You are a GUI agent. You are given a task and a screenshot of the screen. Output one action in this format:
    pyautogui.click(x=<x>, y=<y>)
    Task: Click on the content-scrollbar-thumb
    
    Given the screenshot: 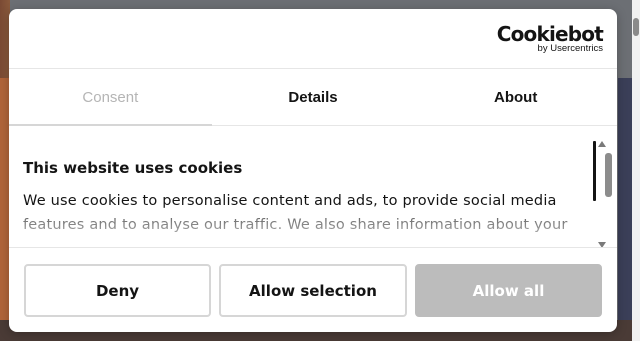 What is the action you would take?
    pyautogui.click(x=608, y=175)
    